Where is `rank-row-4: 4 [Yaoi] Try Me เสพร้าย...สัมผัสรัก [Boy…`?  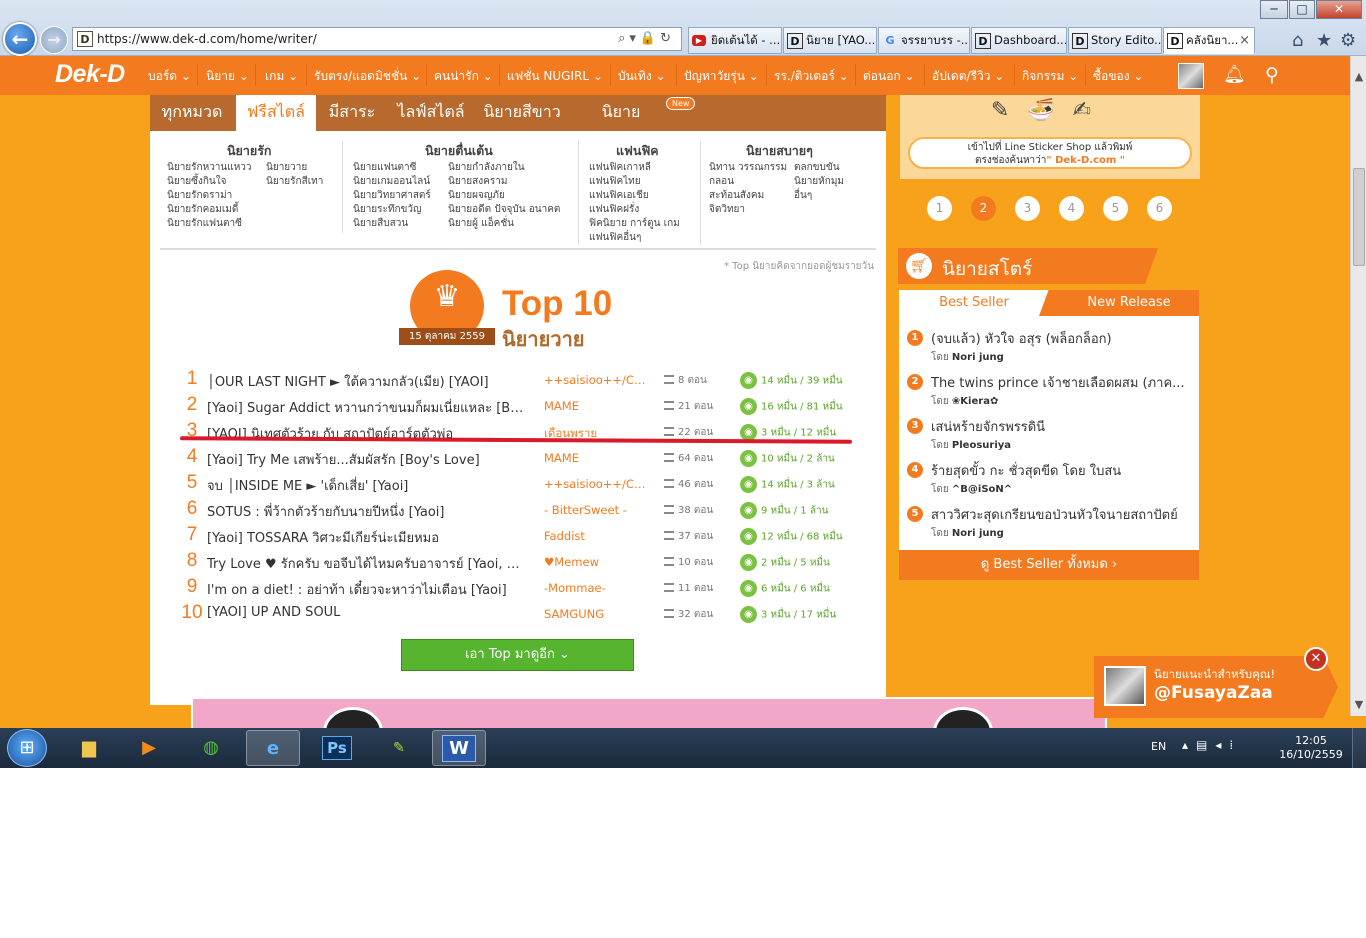
rank-row-4: 4 [Yaoi] Try Me เสพร้าย...สัมผัสรัก [Boy… is located at coordinates (520, 457).